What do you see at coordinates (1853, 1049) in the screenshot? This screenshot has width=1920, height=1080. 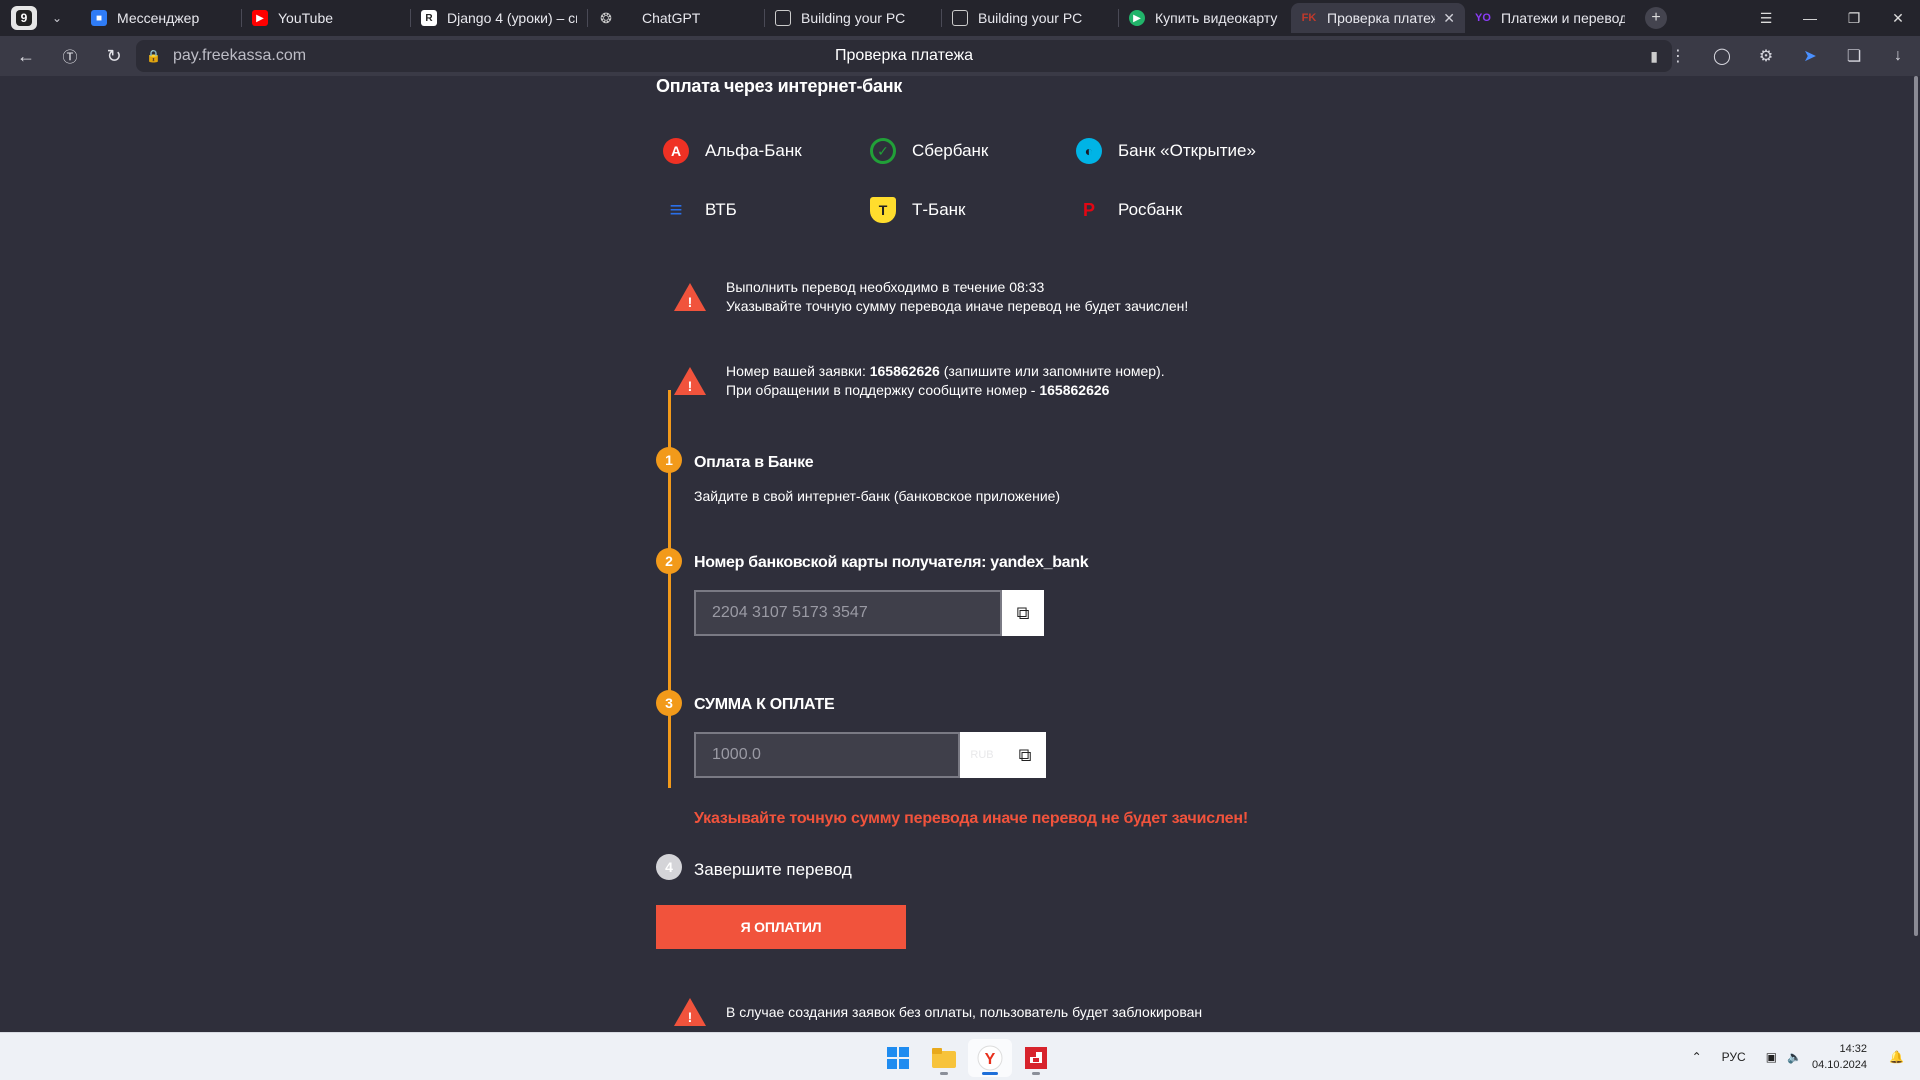 I see `clock-time: 14:32` at bounding box center [1853, 1049].